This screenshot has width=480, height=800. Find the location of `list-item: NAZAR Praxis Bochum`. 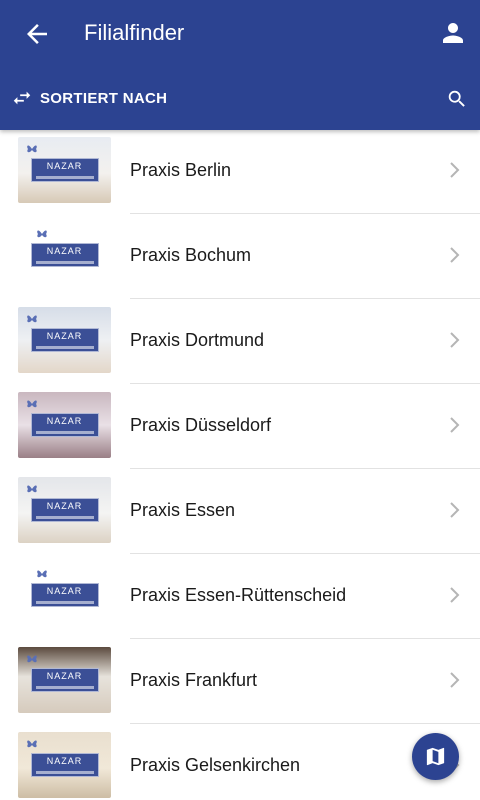

list-item: NAZAR Praxis Bochum is located at coordinates (240, 256).